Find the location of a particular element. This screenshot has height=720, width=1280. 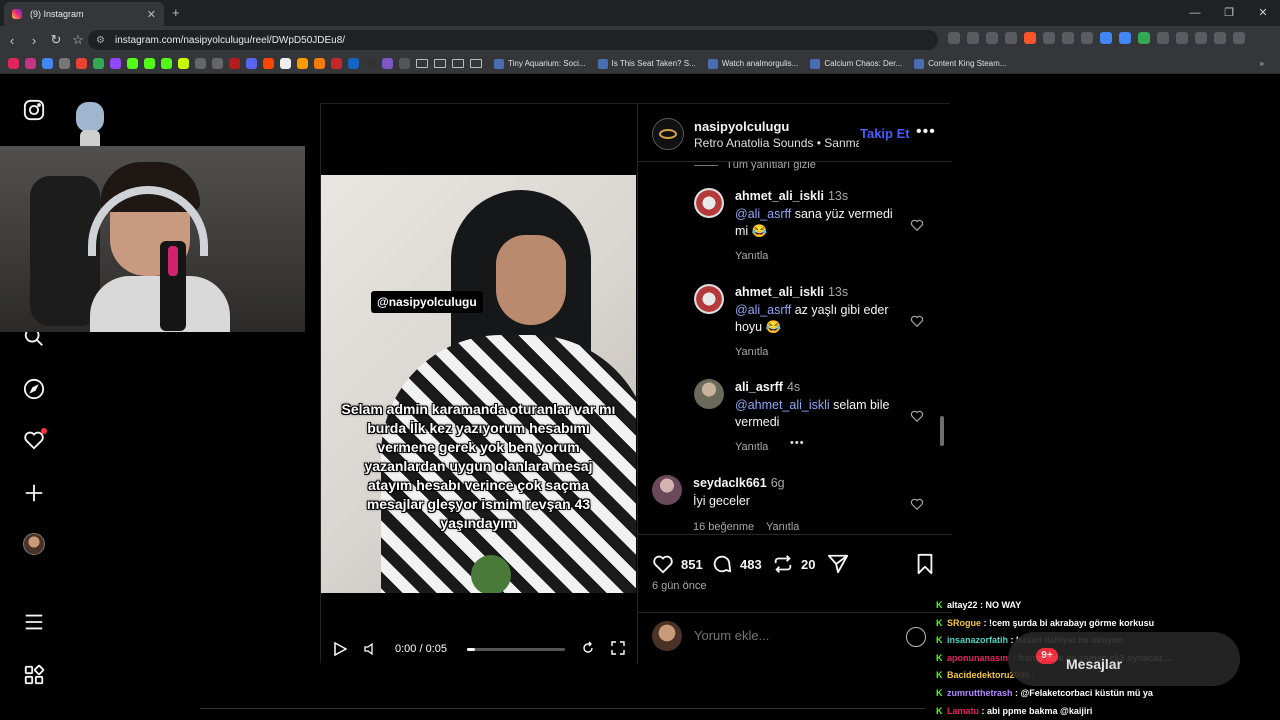

comment-input is located at coordinates (794, 635).